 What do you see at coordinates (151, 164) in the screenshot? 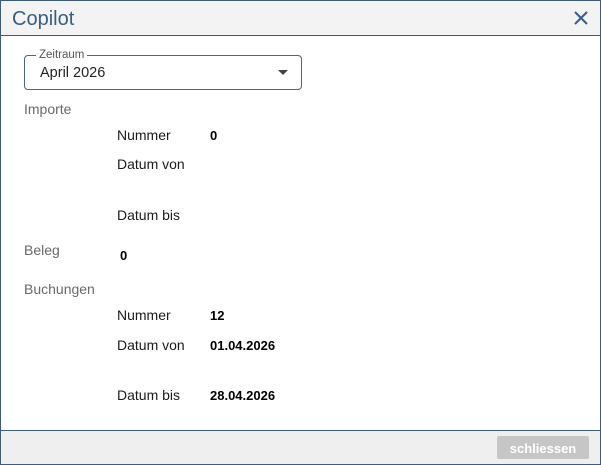
I see `importe-datum-von-label: Datum von` at bounding box center [151, 164].